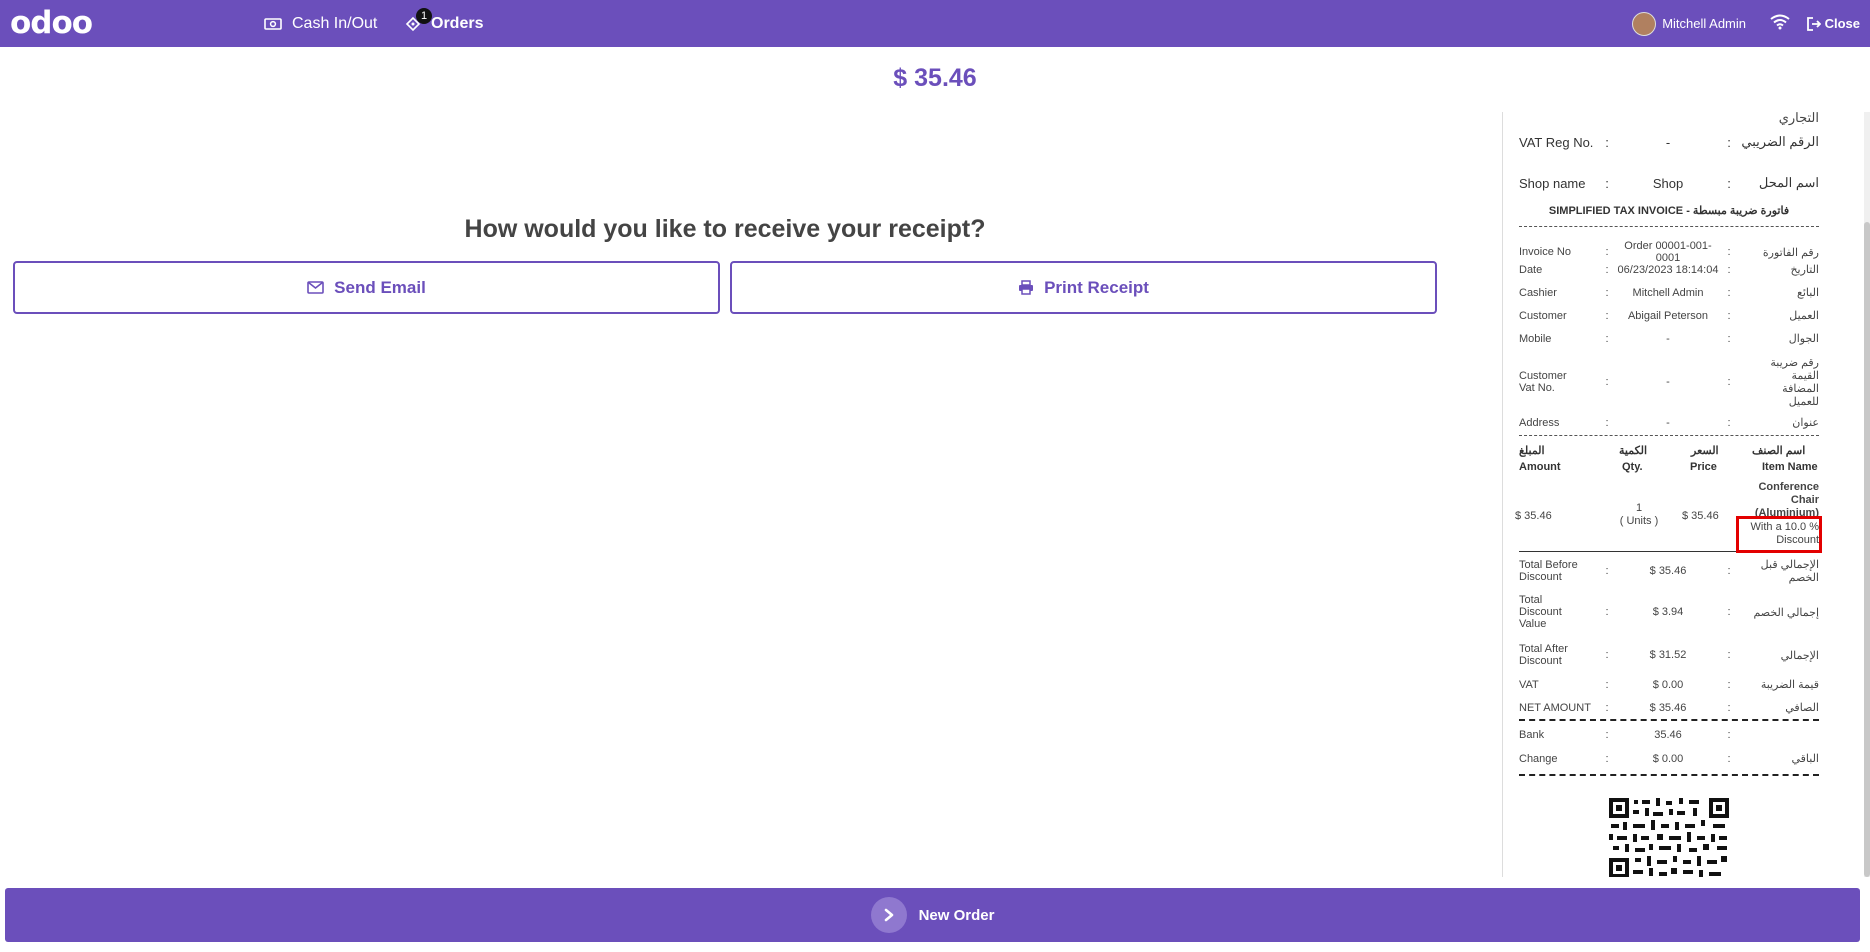 This screenshot has width=1870, height=952. I want to click on invoice-no-arabic: رقم الفاتورة, so click(1790, 252).